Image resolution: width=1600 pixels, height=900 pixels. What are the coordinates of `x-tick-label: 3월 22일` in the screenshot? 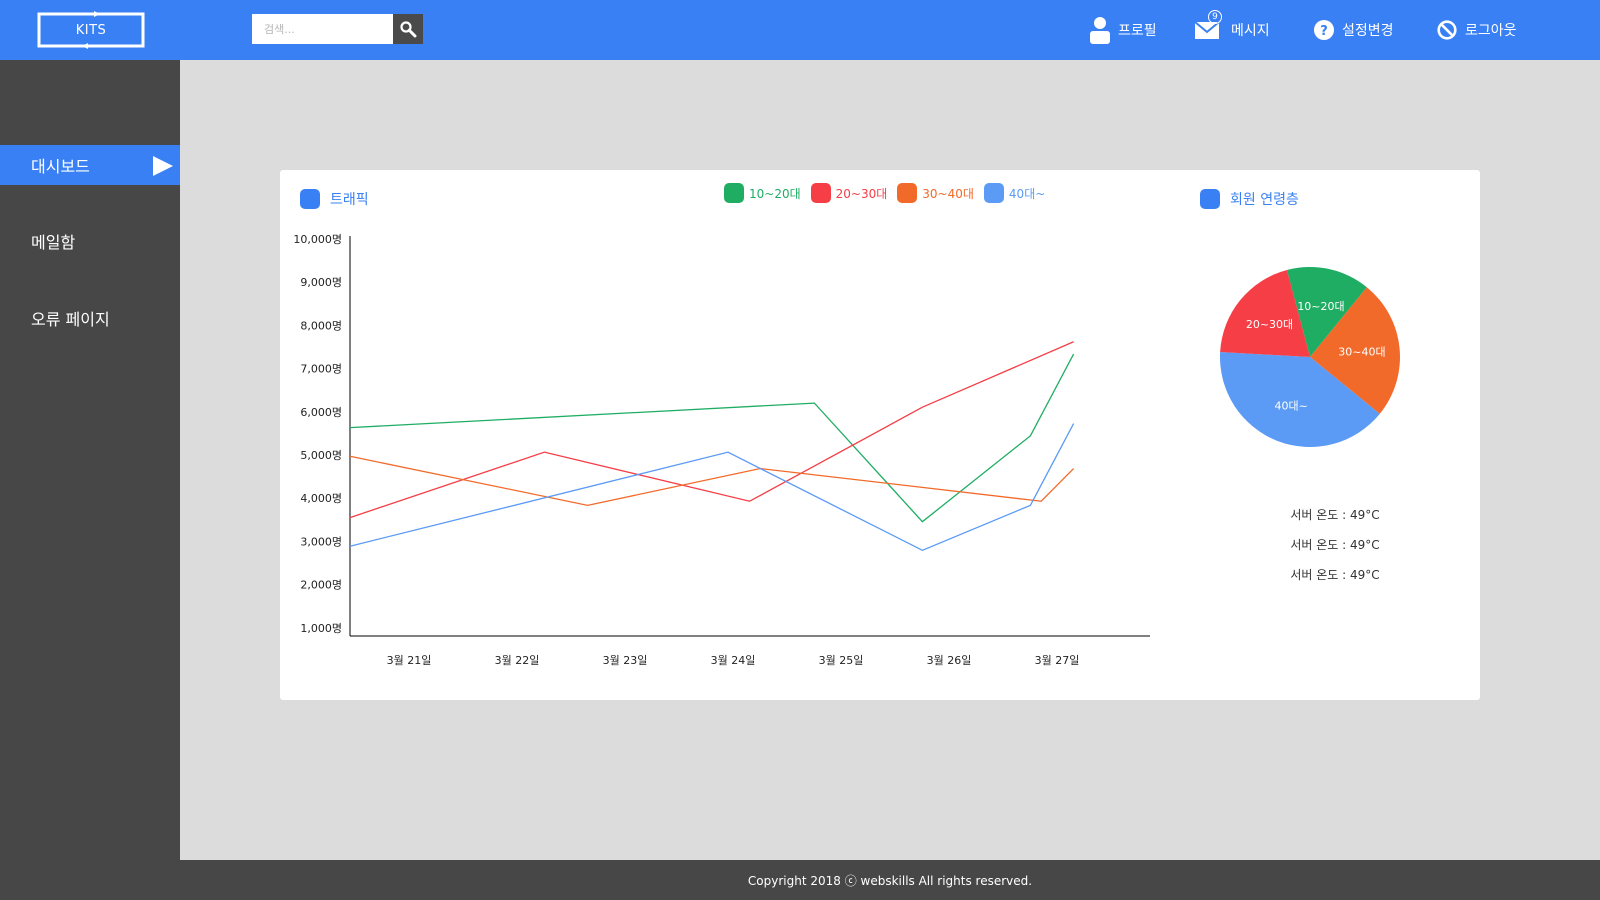 It's located at (517, 660).